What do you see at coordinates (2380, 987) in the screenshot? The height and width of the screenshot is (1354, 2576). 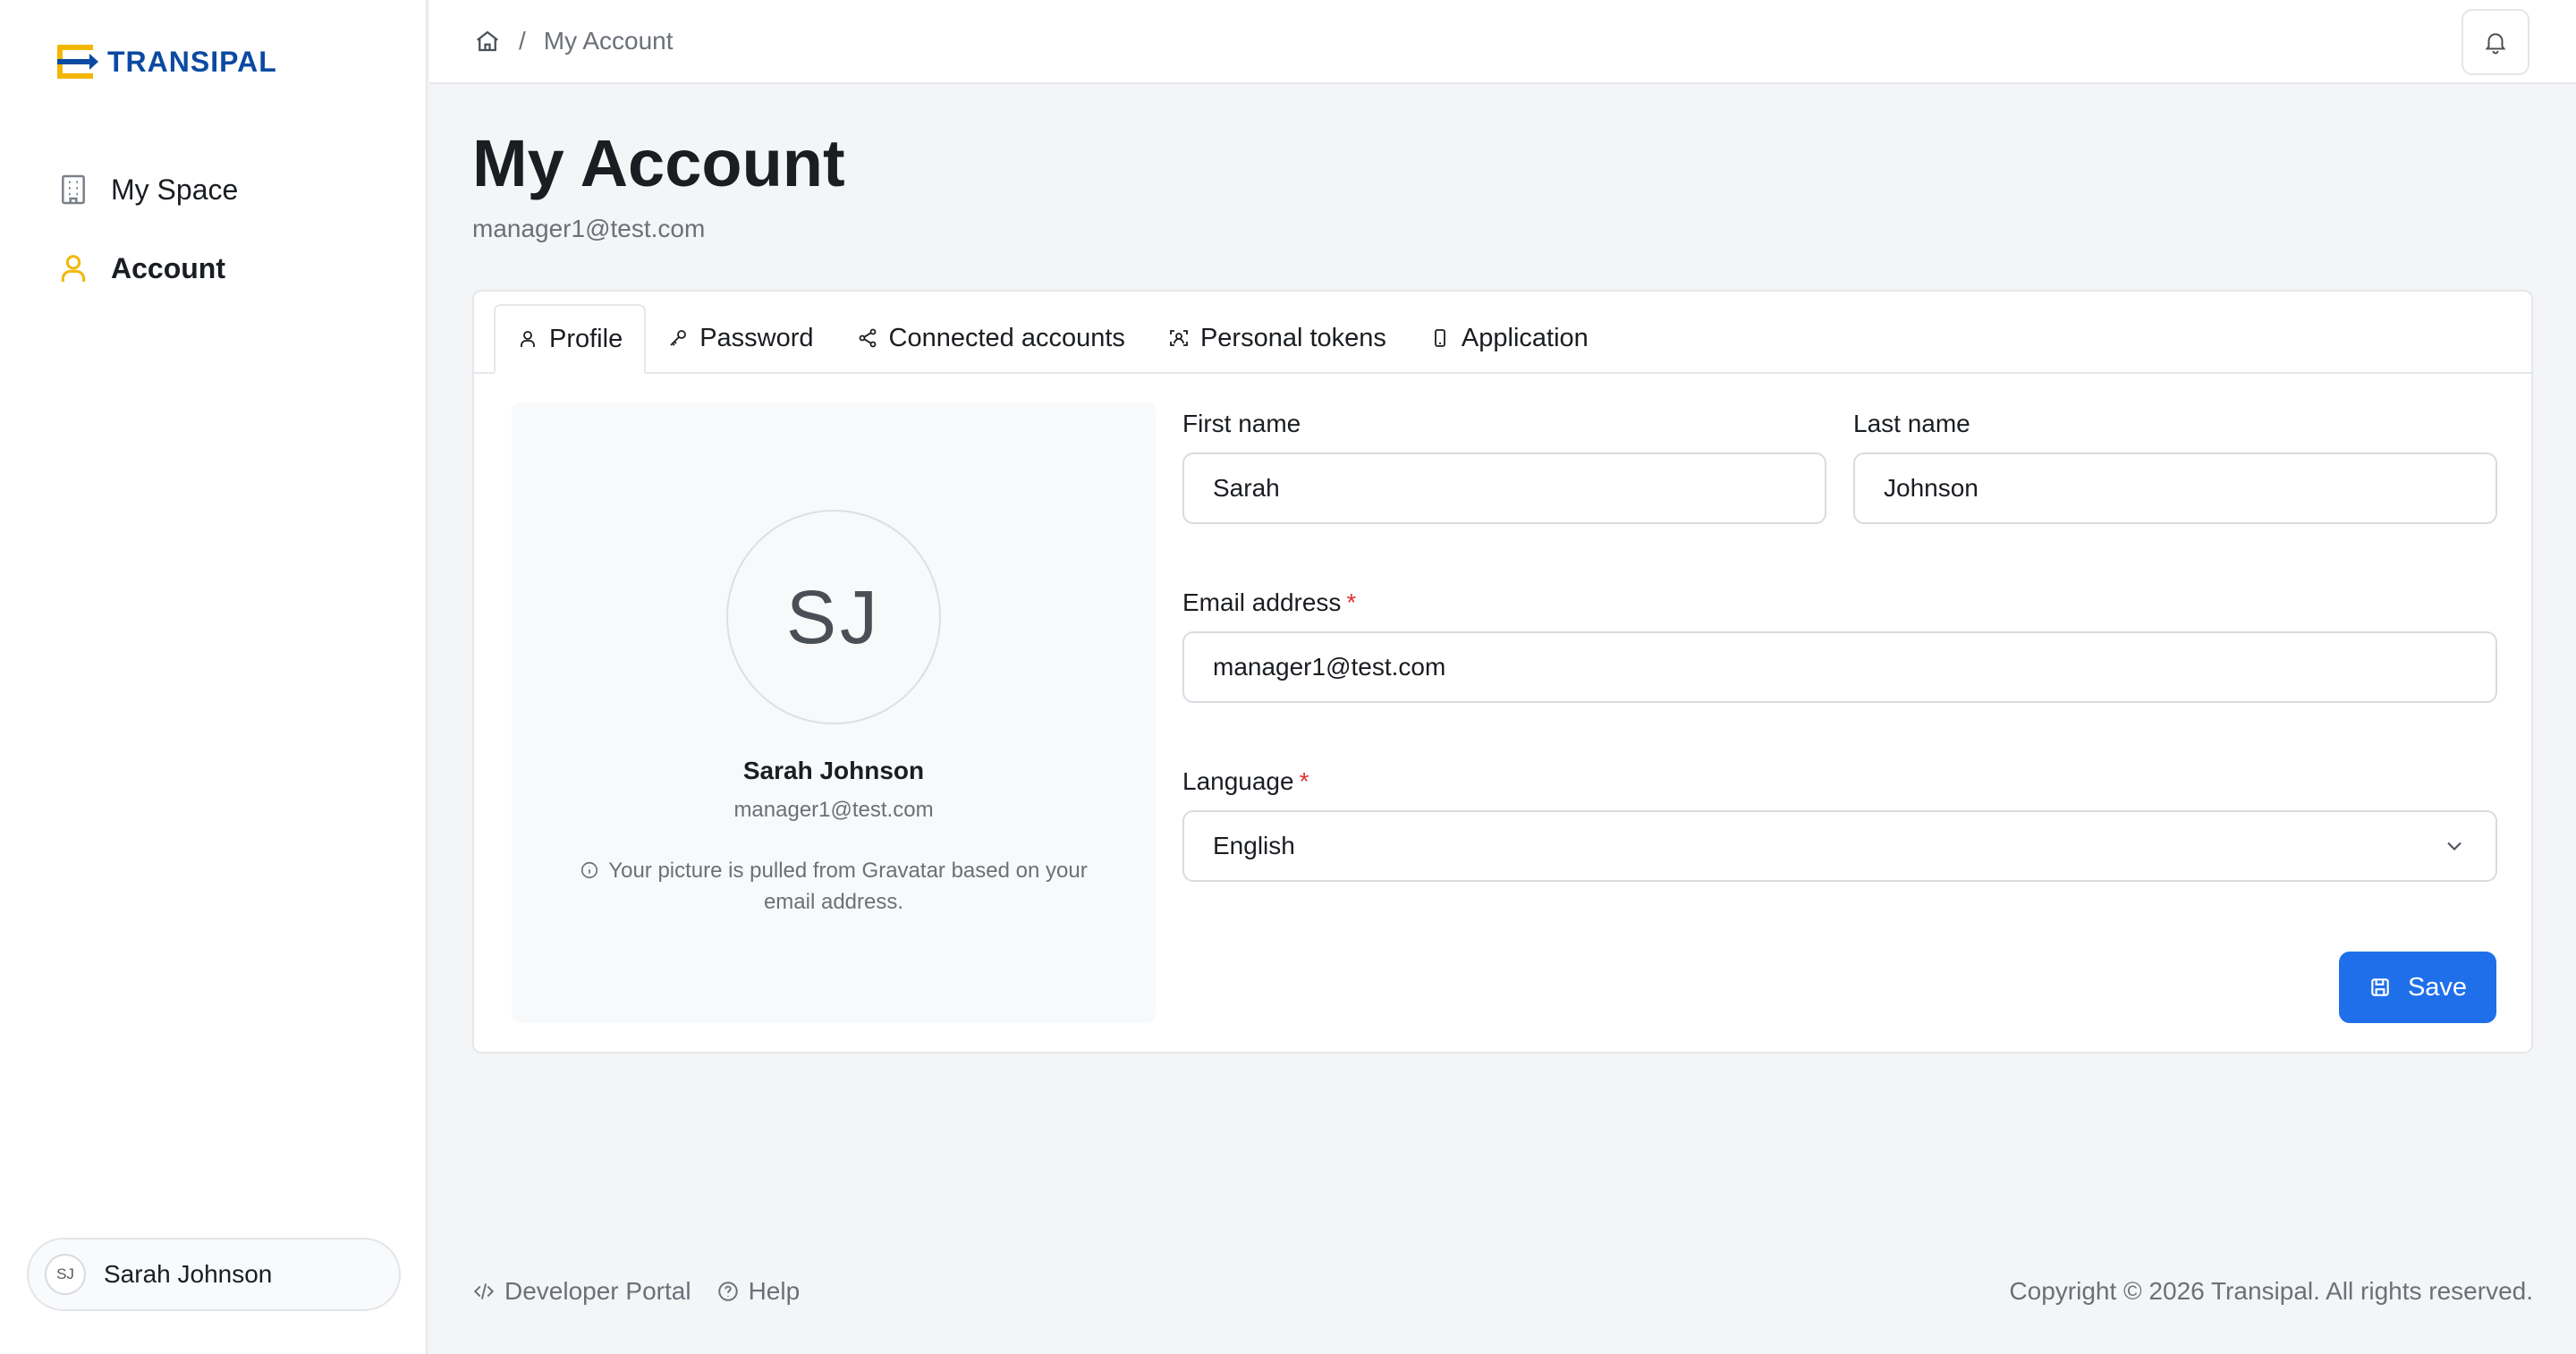 I see `save-icon` at bounding box center [2380, 987].